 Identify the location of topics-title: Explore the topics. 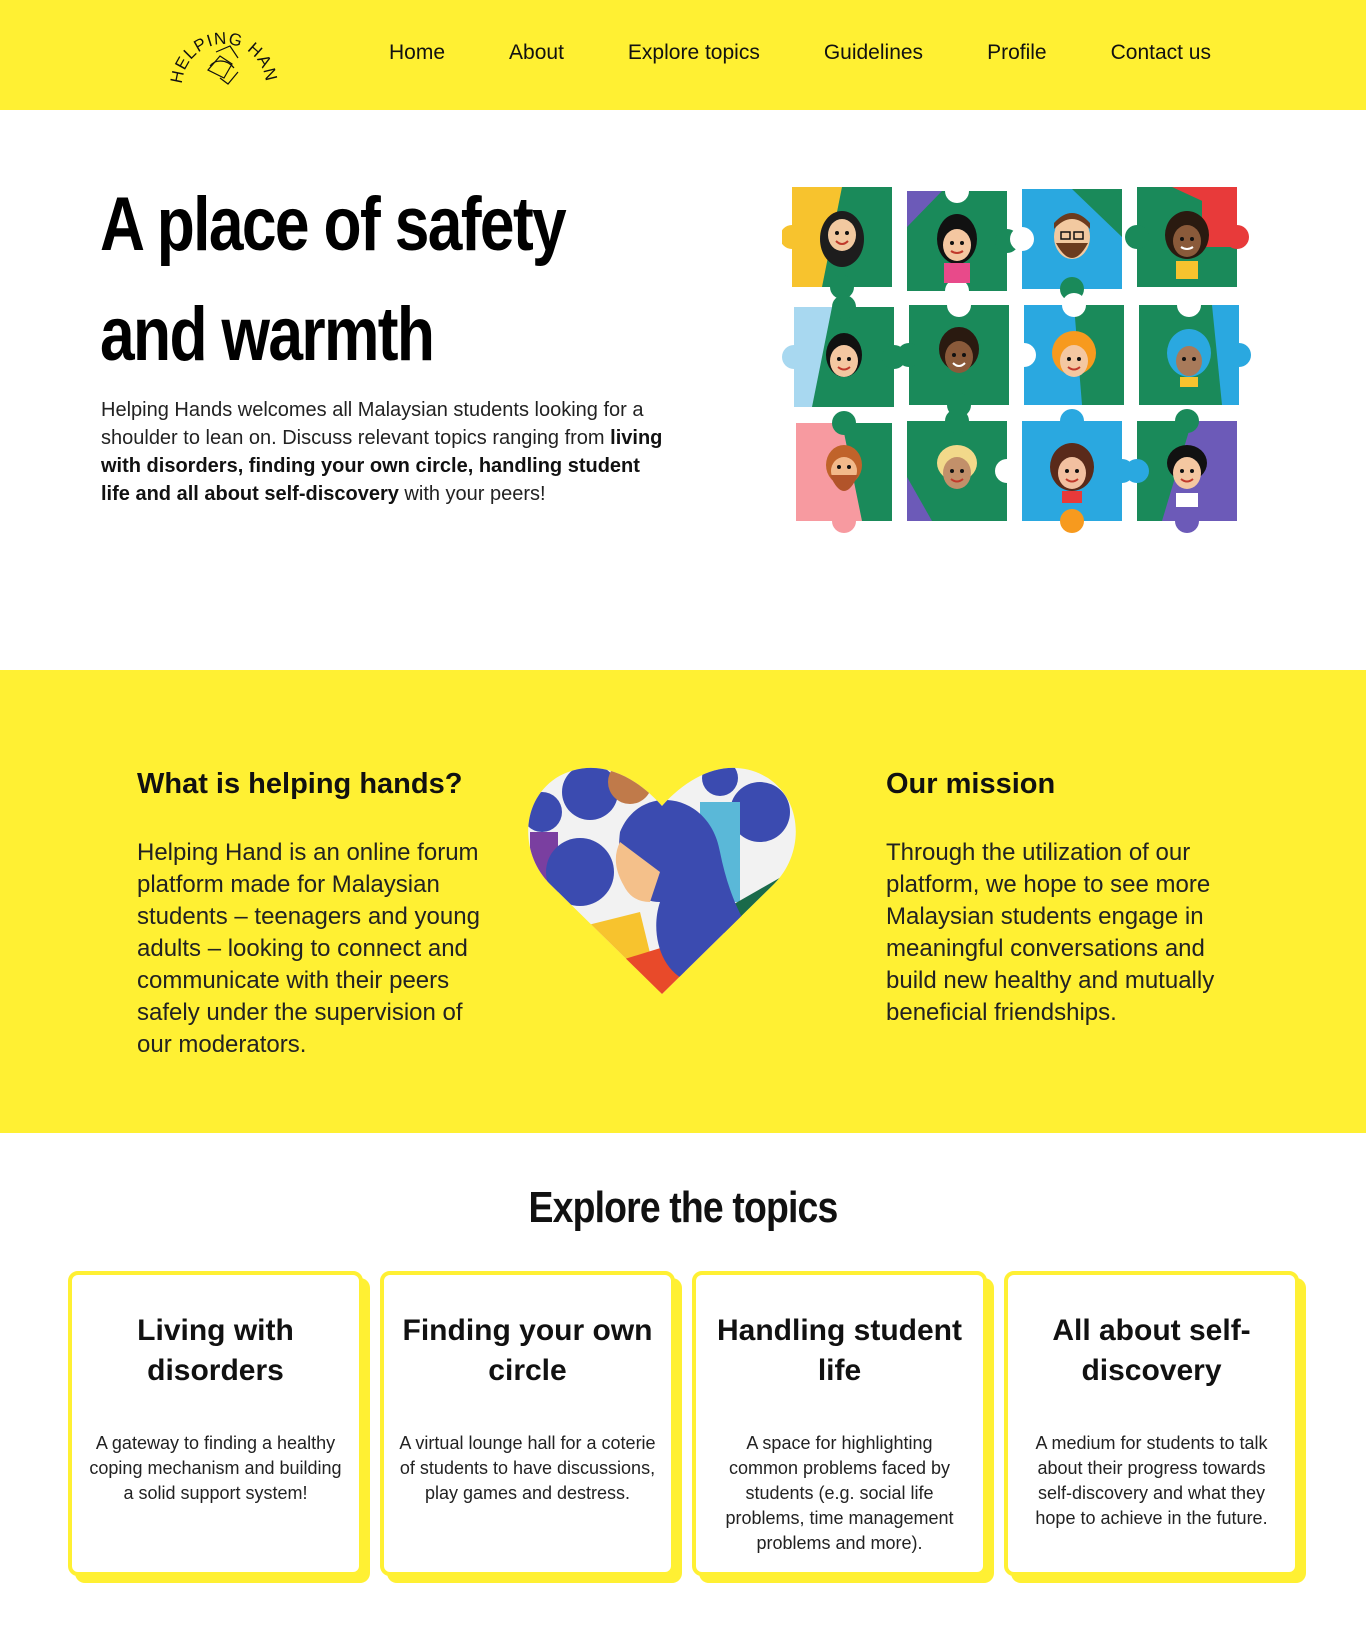
(683, 1207).